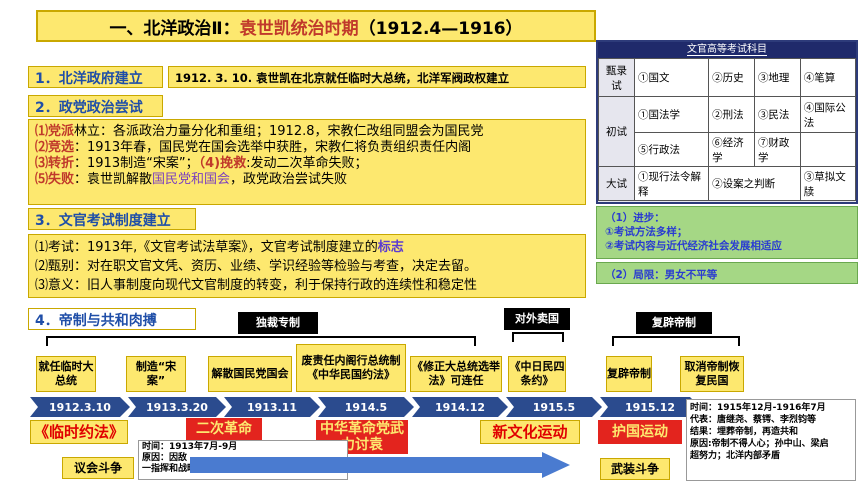  Describe the element at coordinates (735, 456) in the screenshot. I see `right-note-line: 超努力；北洋内部矛盾` at that location.